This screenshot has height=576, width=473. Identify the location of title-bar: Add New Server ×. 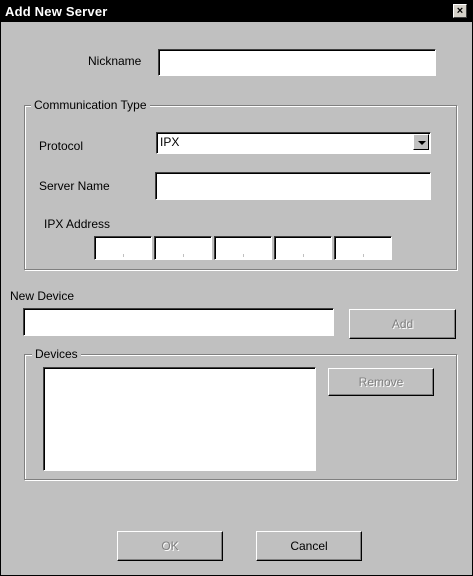
(236, 11).